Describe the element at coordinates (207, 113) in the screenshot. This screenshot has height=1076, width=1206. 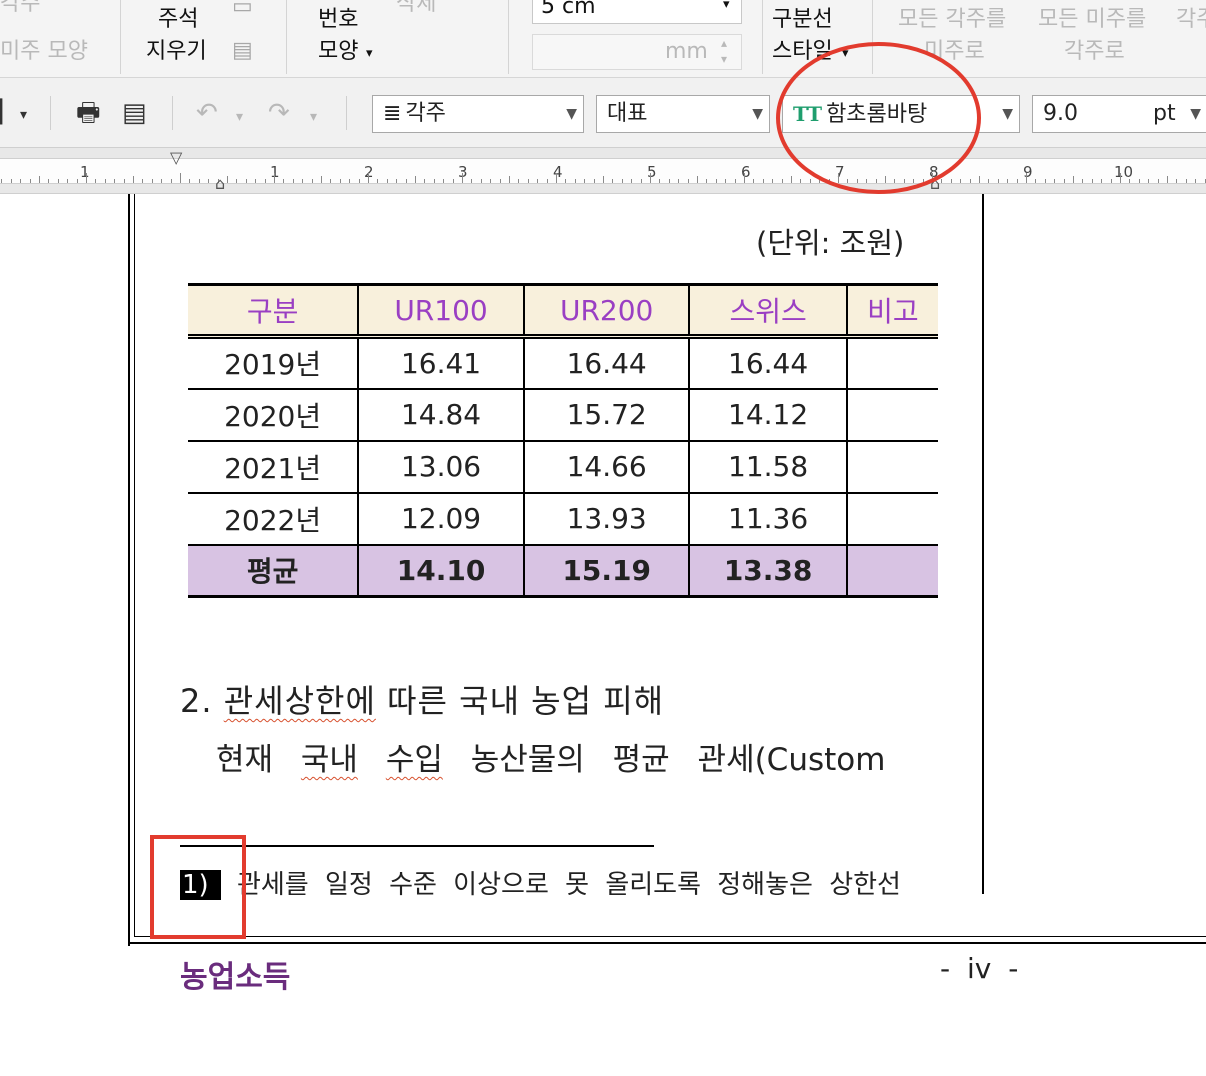
I see `undo-icon: ↶` at that location.